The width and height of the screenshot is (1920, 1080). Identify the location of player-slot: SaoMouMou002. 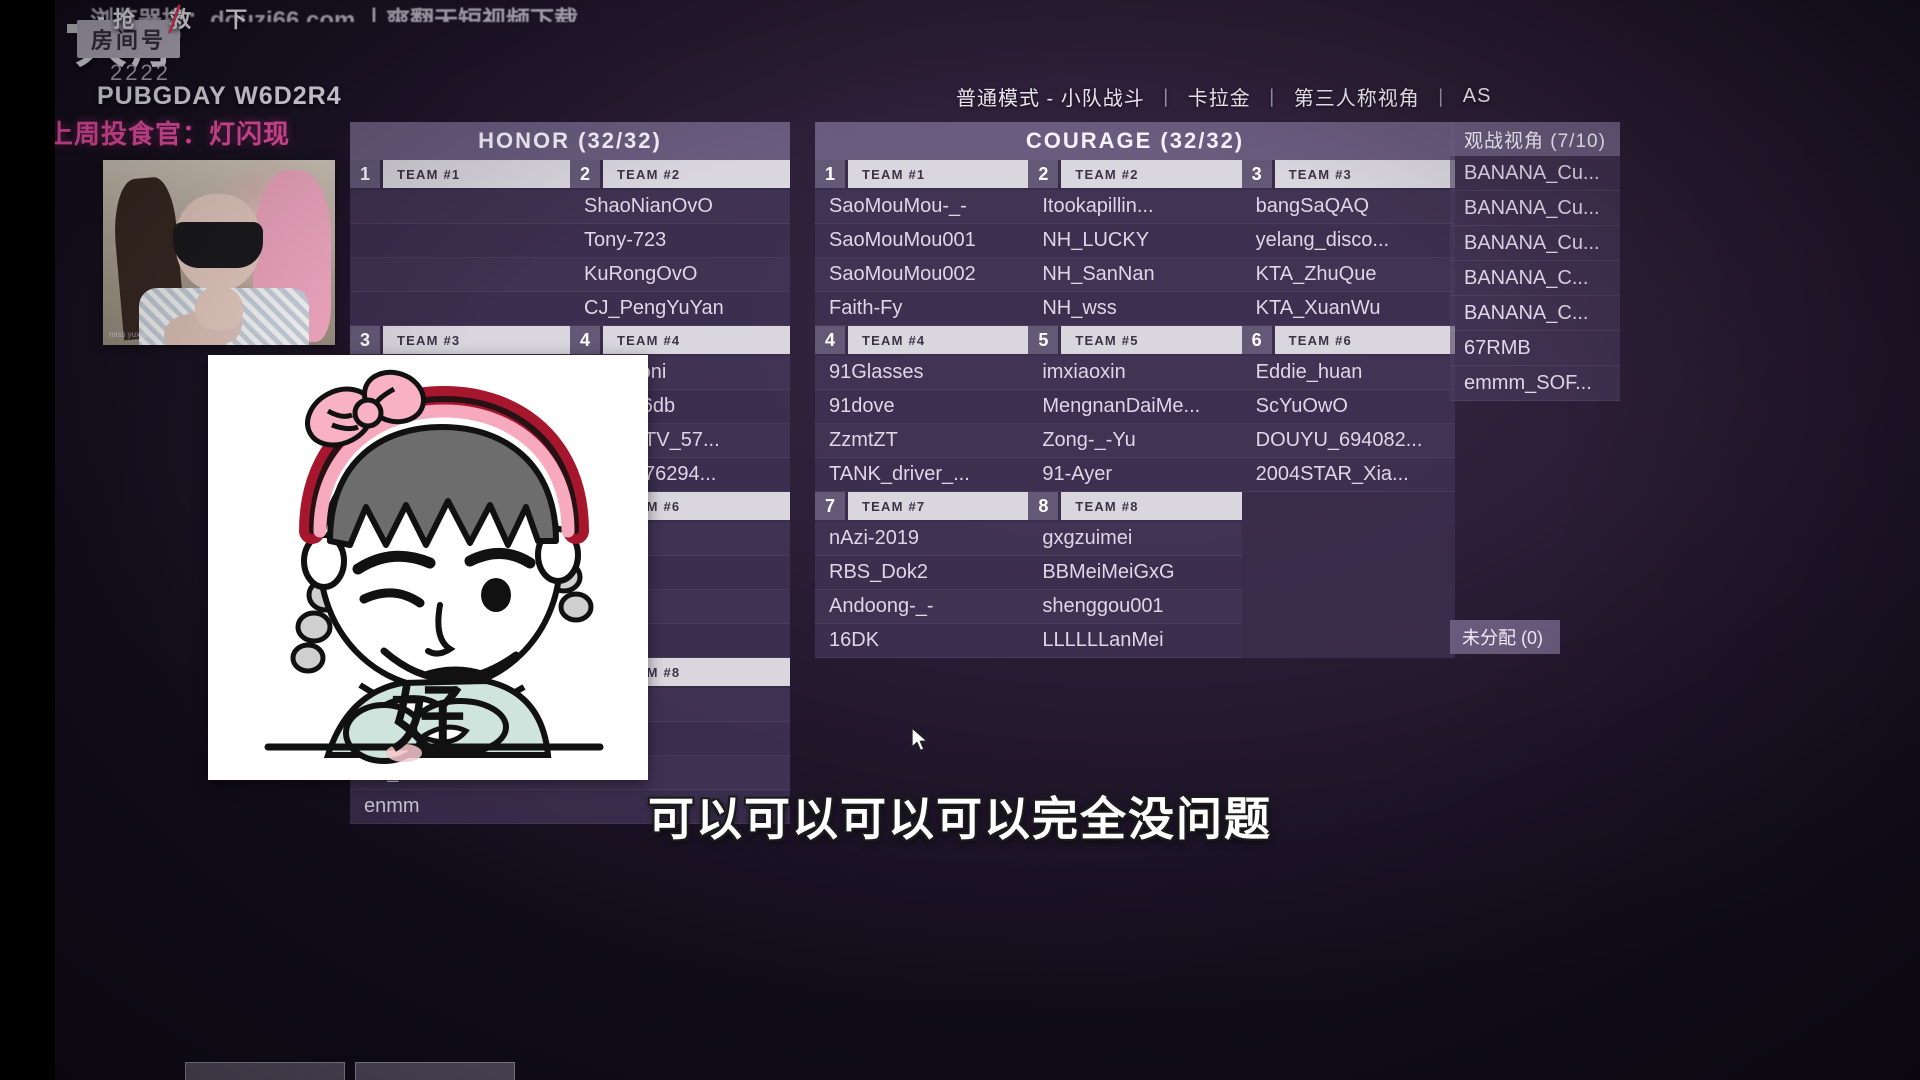
(922, 275).